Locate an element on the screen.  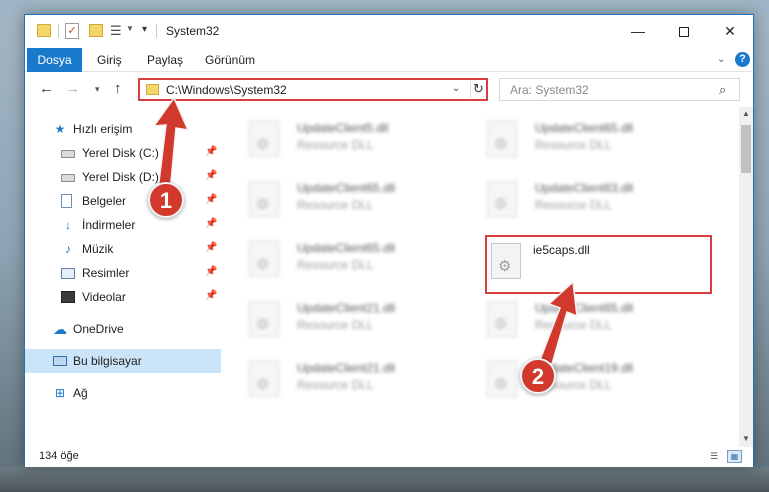
large-icons-view-icon: ▦ is located at coordinates (734, 456).